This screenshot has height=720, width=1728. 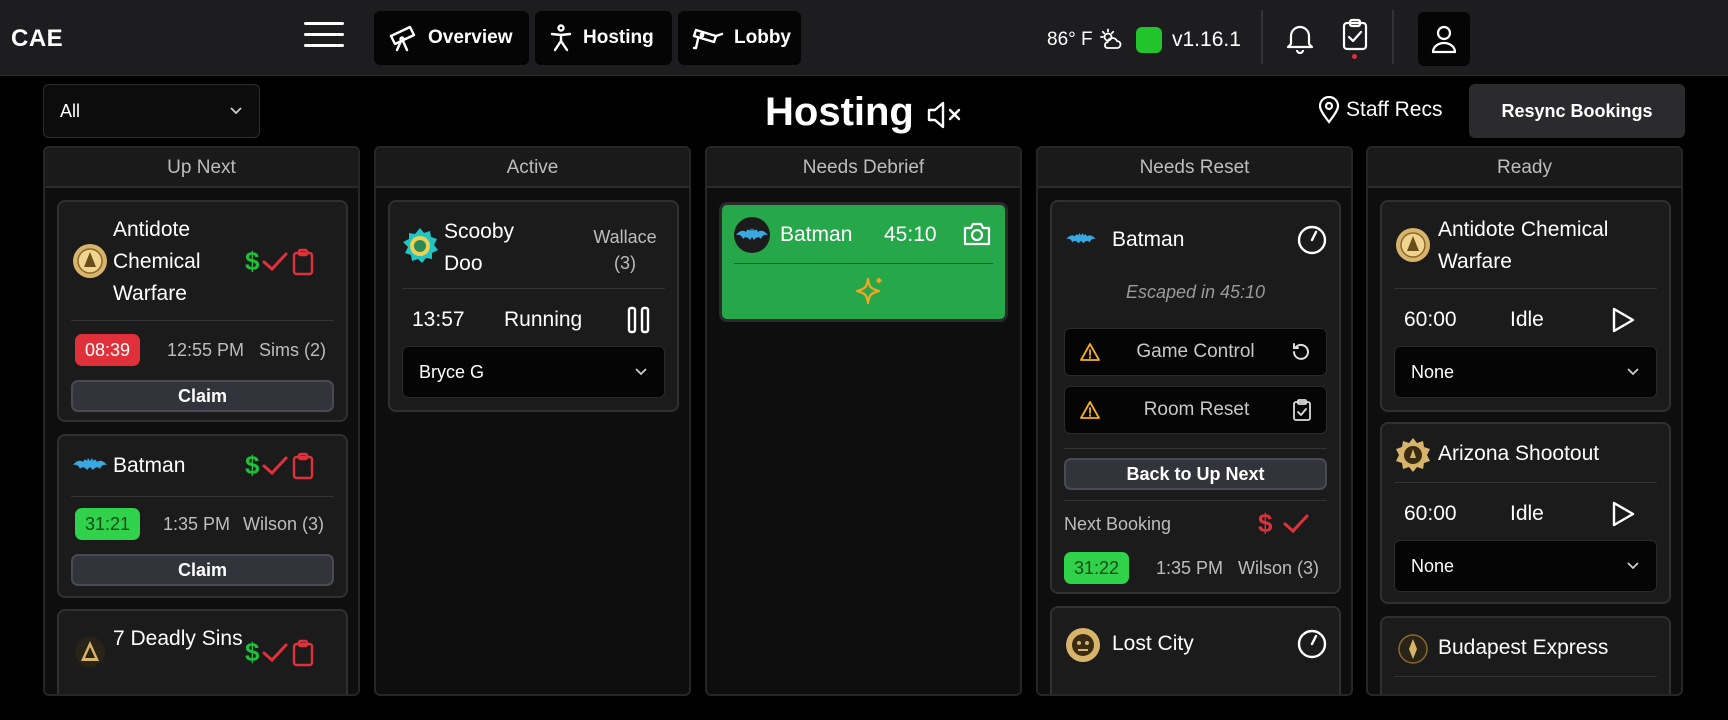 I want to click on game-state: Idle, so click(x=1527, y=319).